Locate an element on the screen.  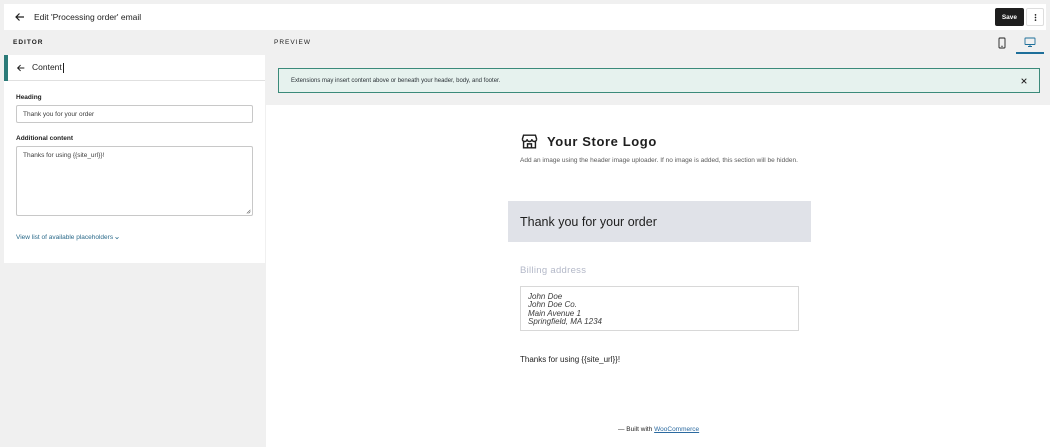
billing-address-title: Billing address is located at coordinates (553, 270).